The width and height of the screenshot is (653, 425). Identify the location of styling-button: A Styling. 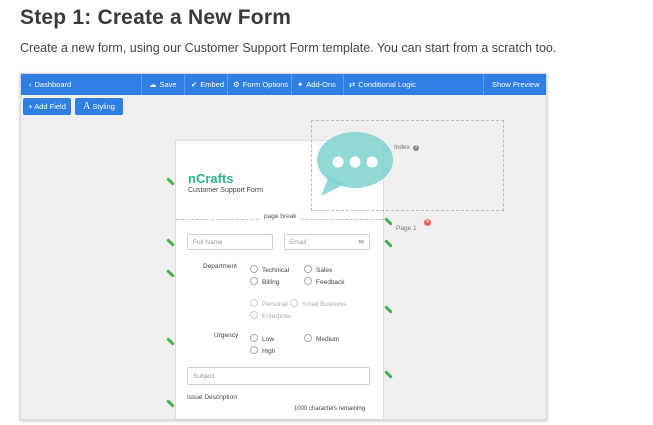
(99, 106).